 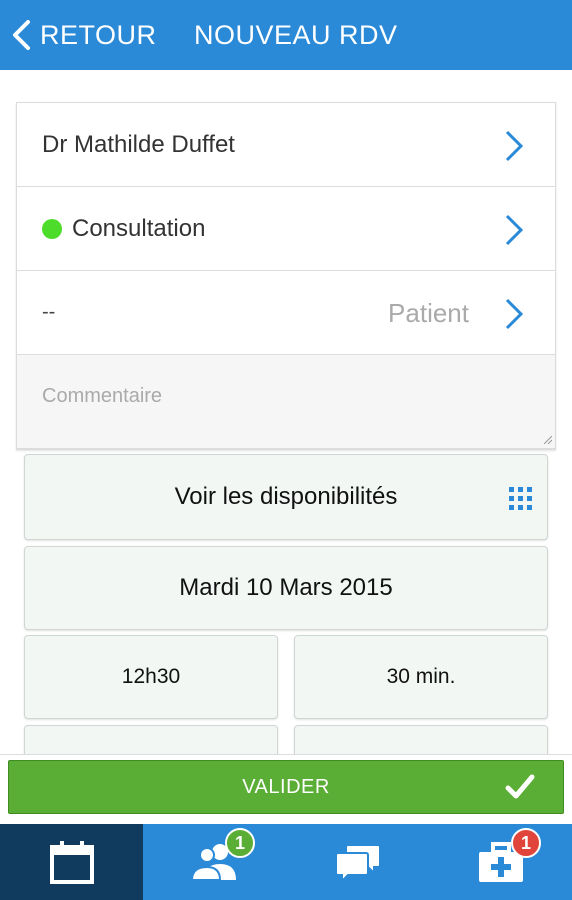 I want to click on patient-placeholder: Patient, so click(x=428, y=313).